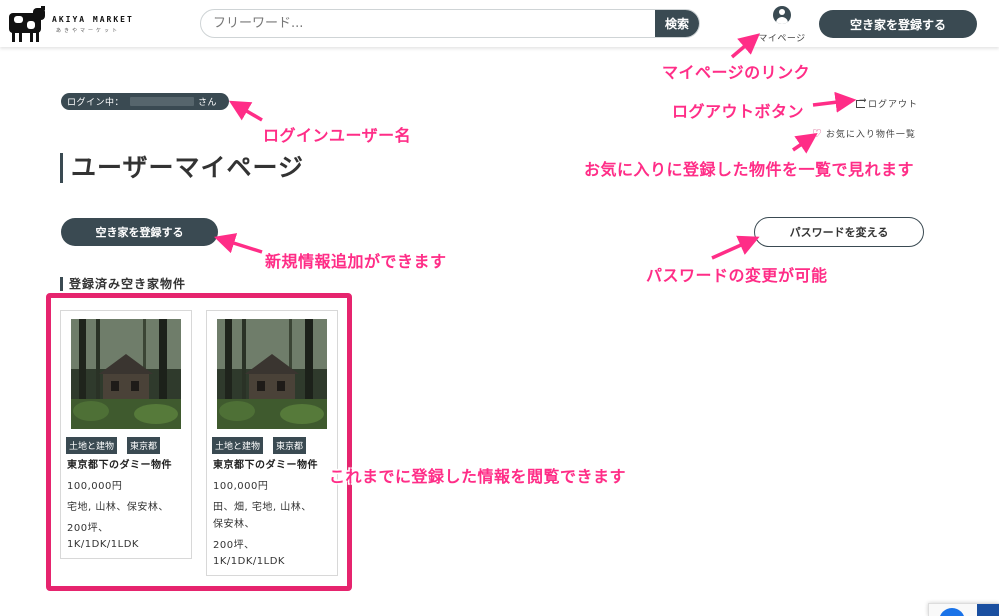  What do you see at coordinates (952, 612) in the screenshot?
I see `recaptcha-icon` at bounding box center [952, 612].